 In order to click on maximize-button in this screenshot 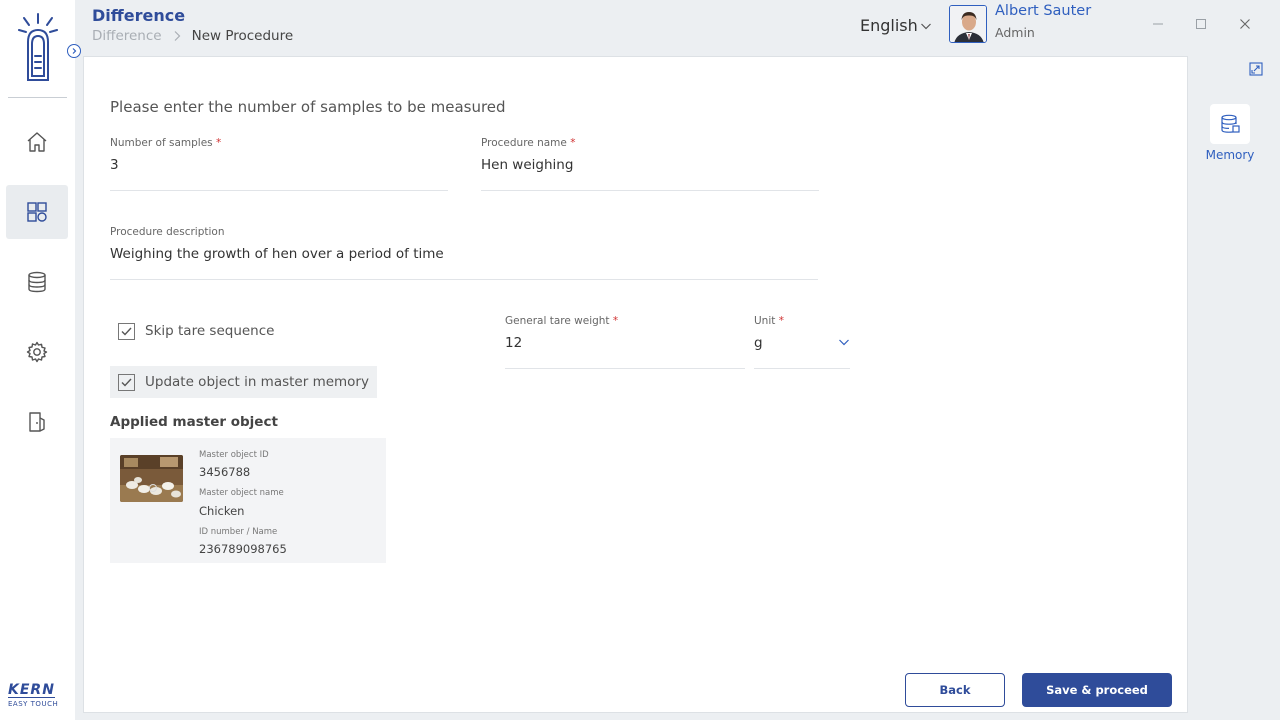, I will do `click(1201, 24)`.